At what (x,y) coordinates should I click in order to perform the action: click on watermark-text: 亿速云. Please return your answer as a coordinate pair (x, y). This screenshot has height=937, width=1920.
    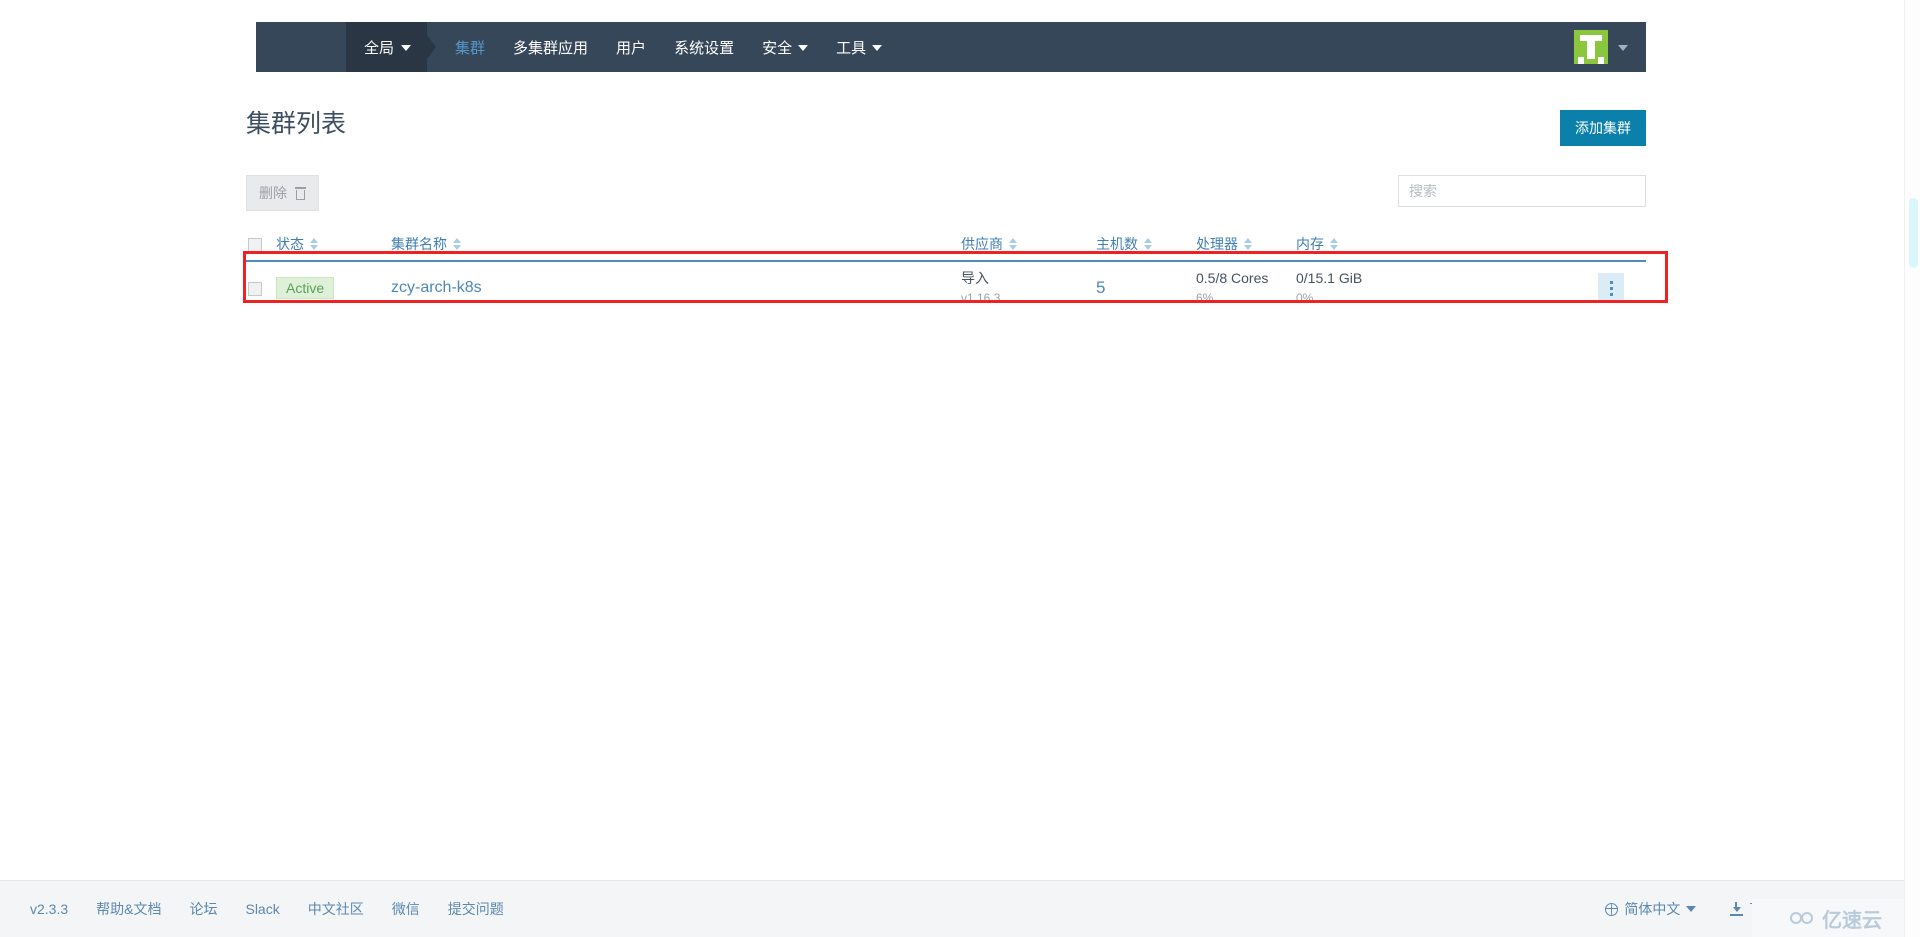
    Looking at the image, I should click on (1852, 920).